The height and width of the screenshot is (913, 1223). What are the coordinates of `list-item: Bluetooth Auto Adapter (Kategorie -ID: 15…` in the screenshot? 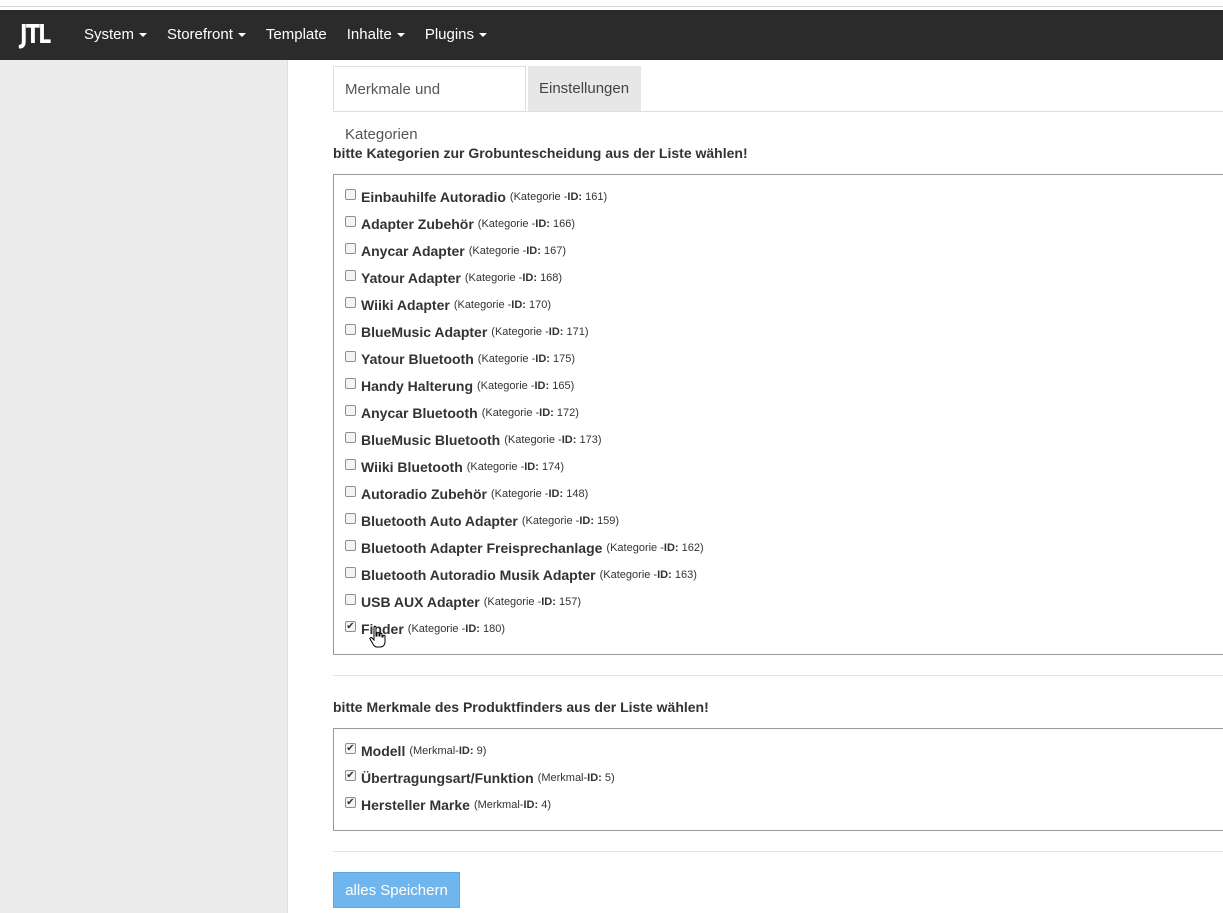 It's located at (482, 520).